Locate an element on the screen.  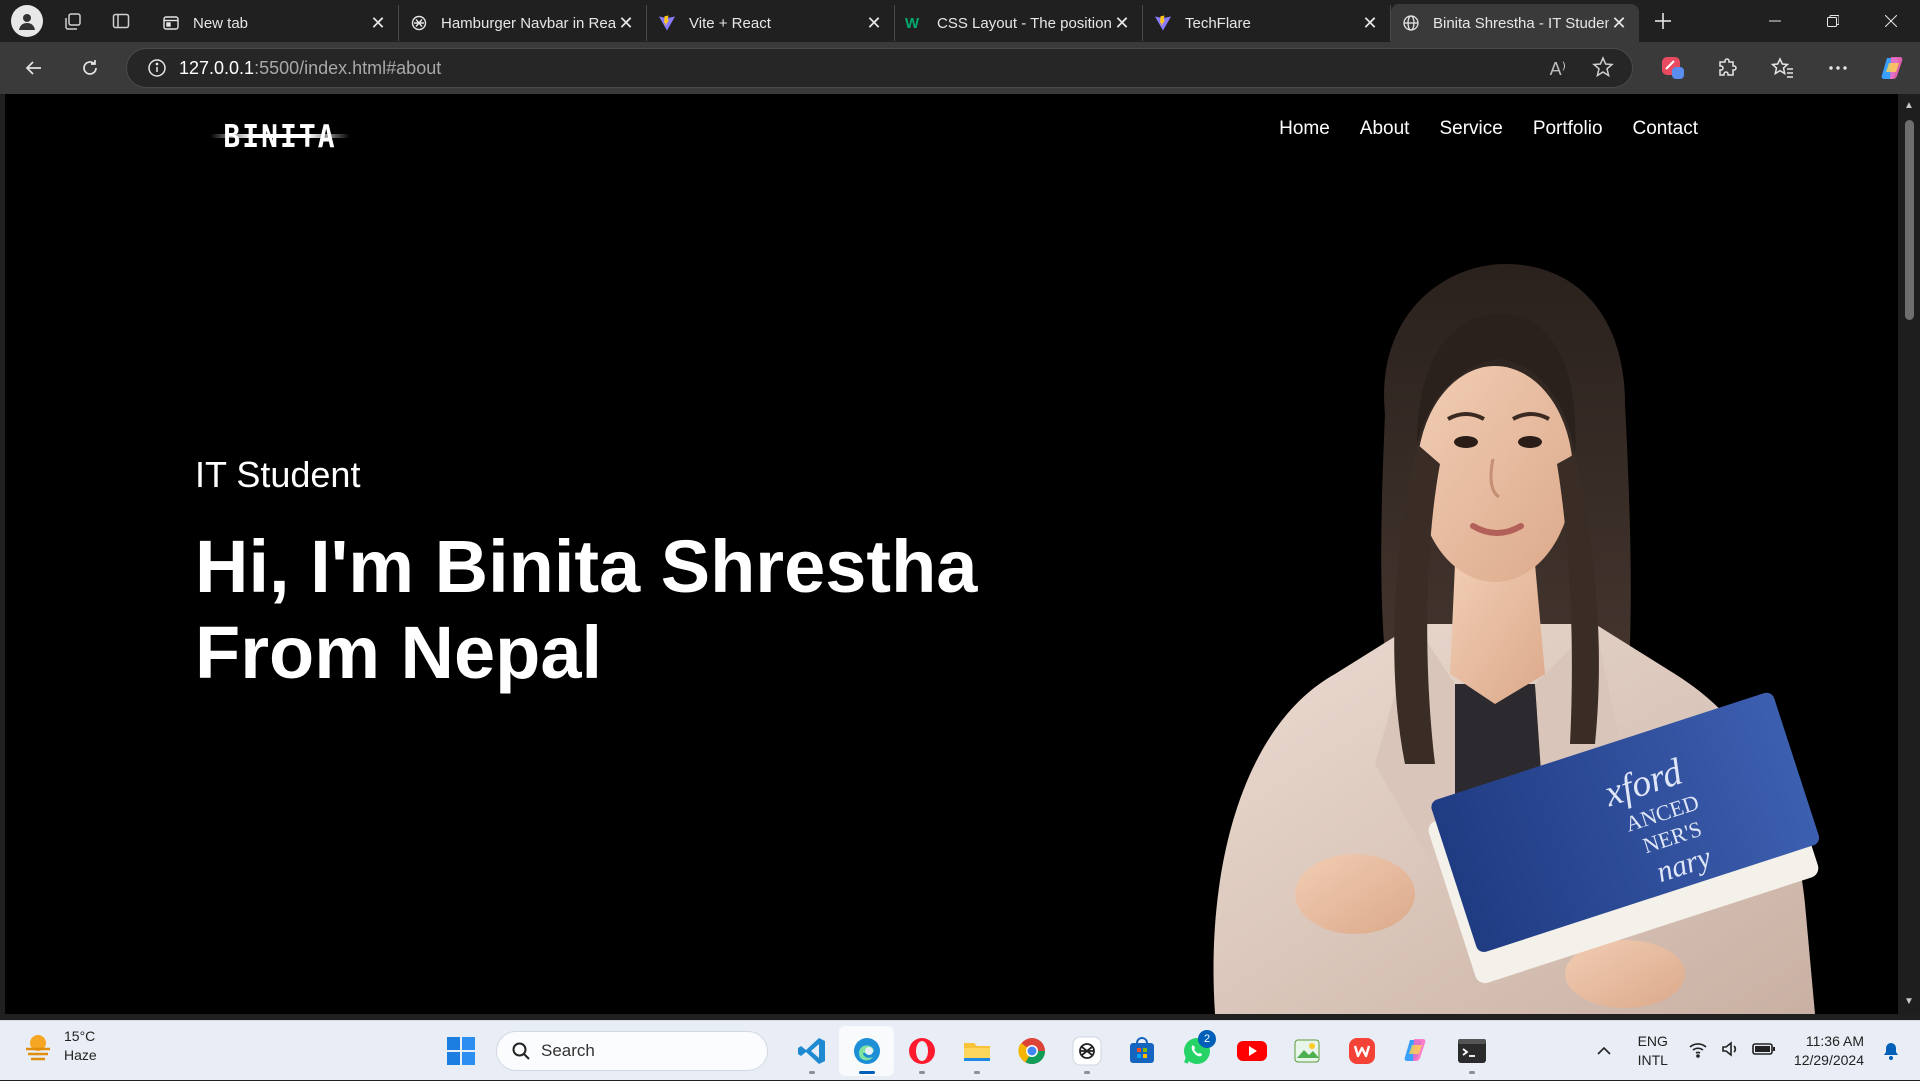
tab-actions-icon is located at coordinates (121, 21).